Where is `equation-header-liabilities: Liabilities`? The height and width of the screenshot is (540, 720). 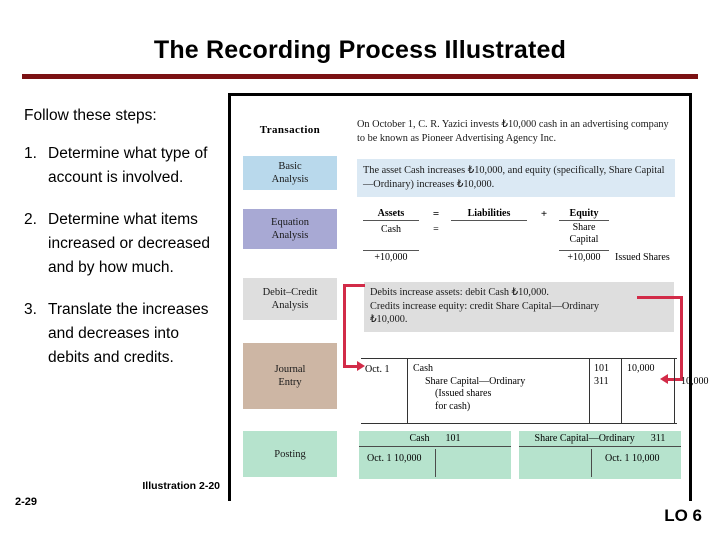 equation-header-liabilities: Liabilities is located at coordinates (489, 214).